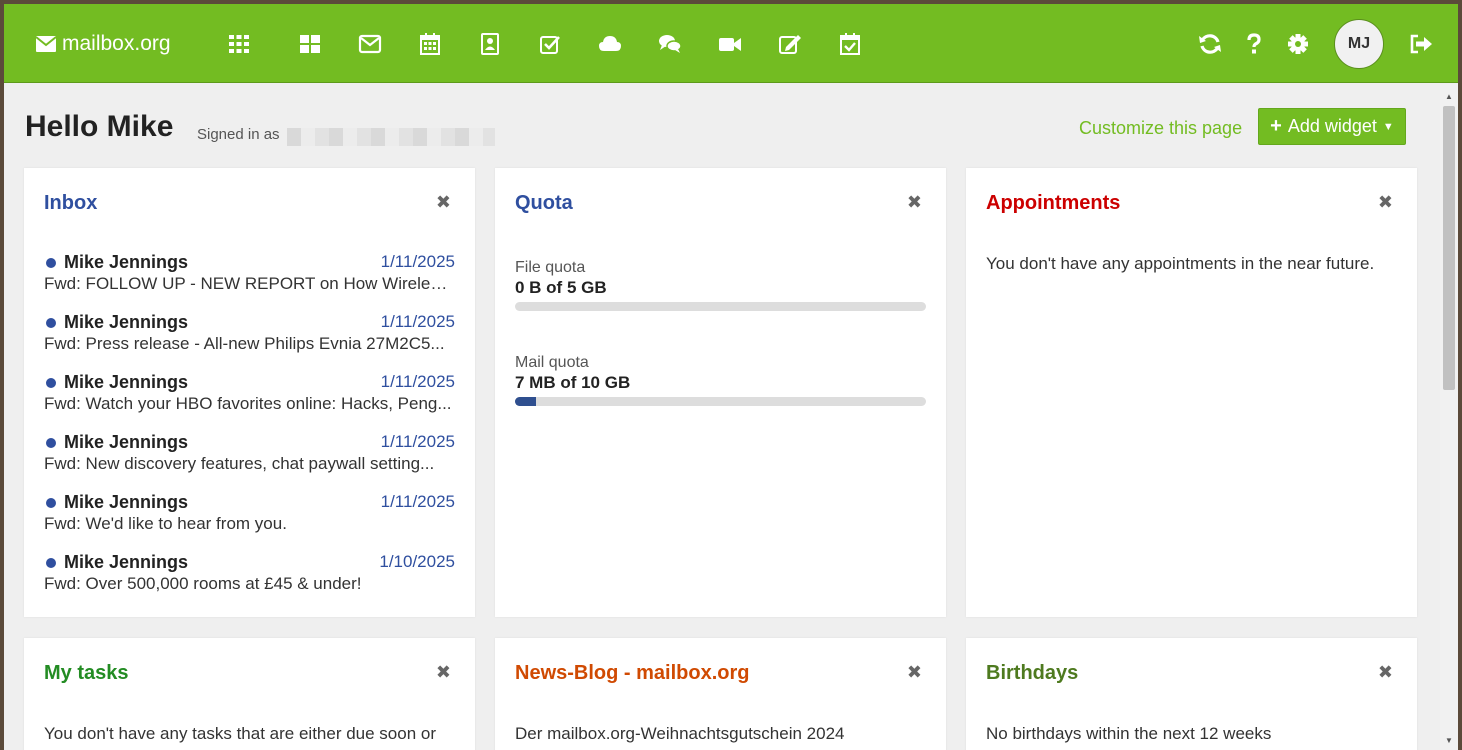 This screenshot has width=1462, height=750. Describe the element at coordinates (1254, 44) in the screenshot. I see `help-icon` at that location.